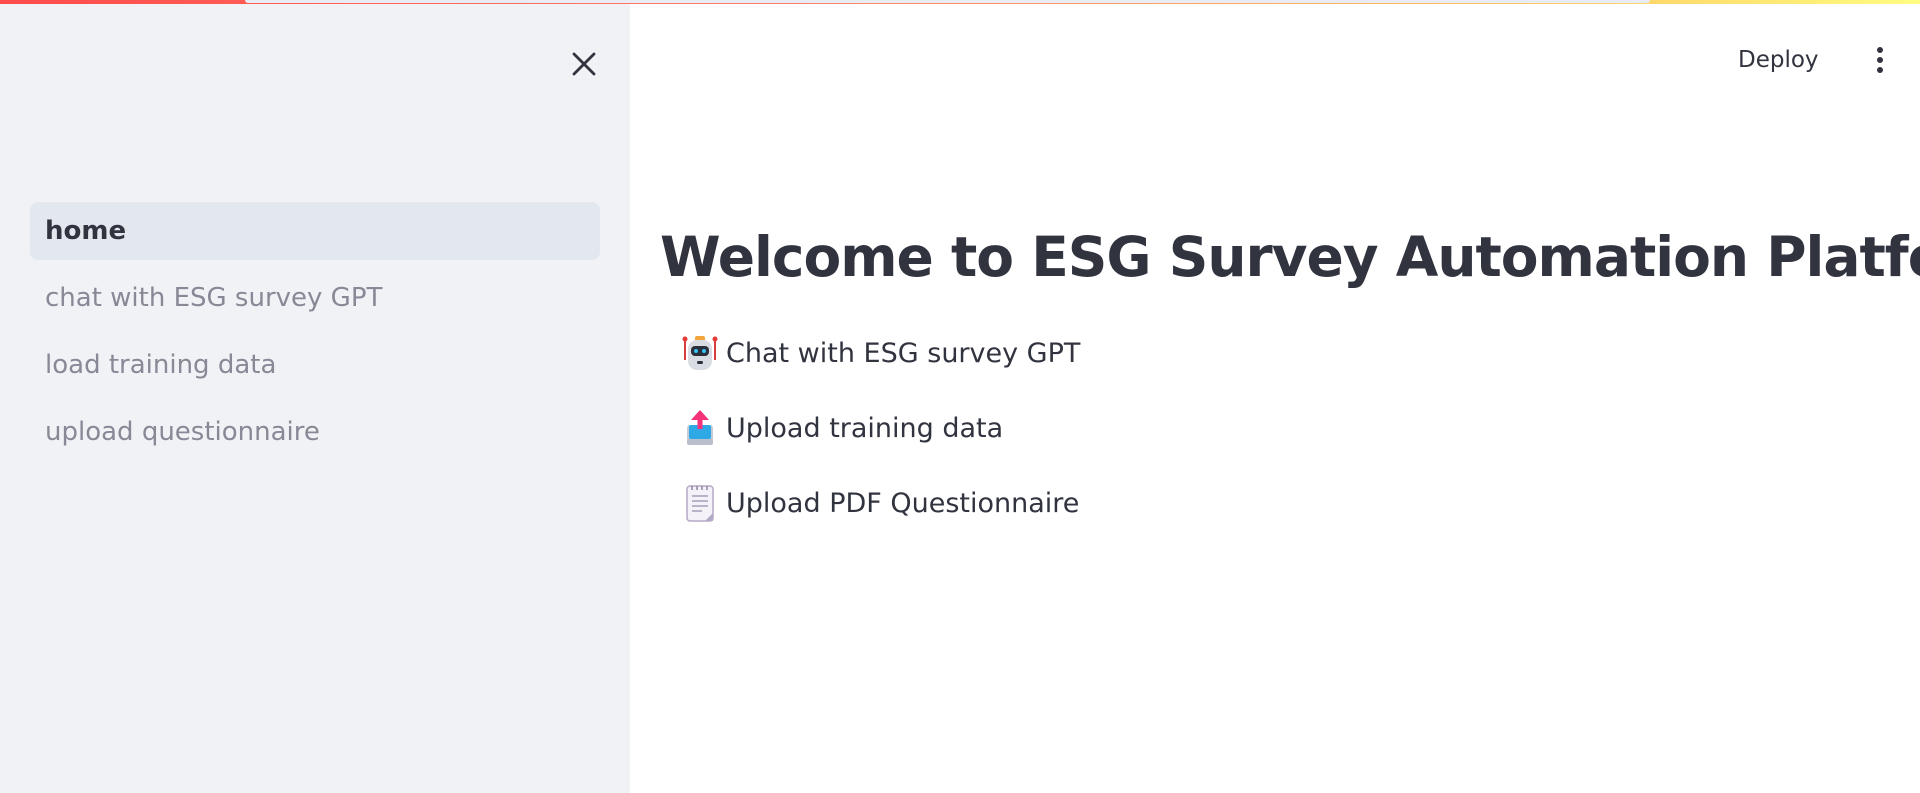 This screenshot has height=793, width=1920. Describe the element at coordinates (700, 503) in the screenshot. I see `notepad-icon` at that location.